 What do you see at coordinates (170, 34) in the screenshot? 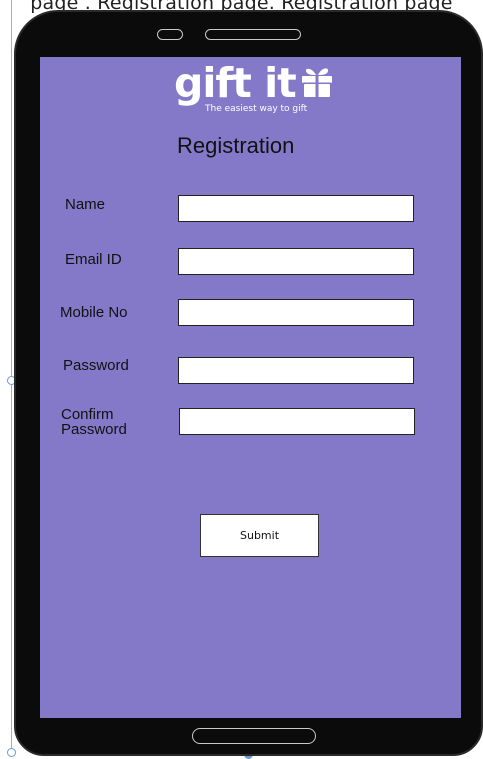
I see `front-camera` at bounding box center [170, 34].